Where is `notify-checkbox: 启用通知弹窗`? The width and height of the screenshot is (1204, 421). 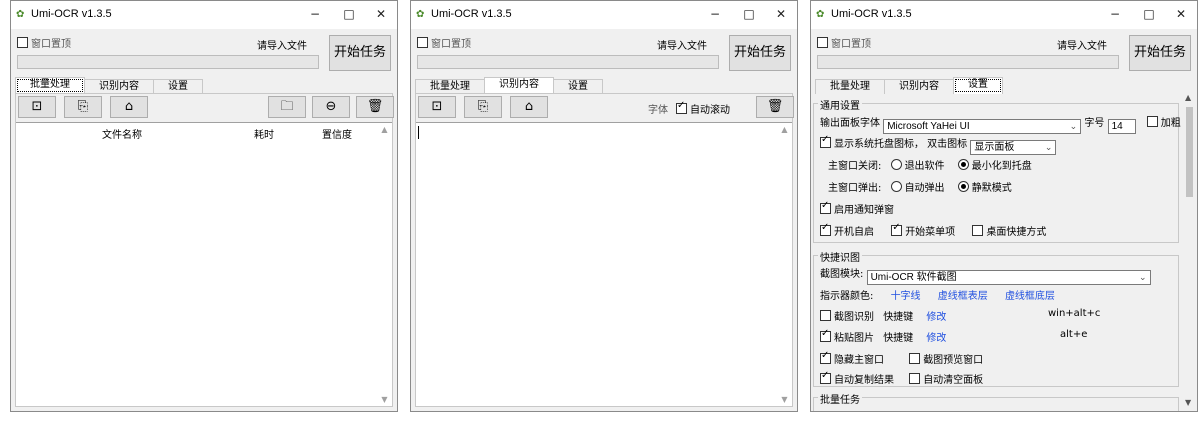 notify-checkbox: 启用通知弹窗 is located at coordinates (857, 208).